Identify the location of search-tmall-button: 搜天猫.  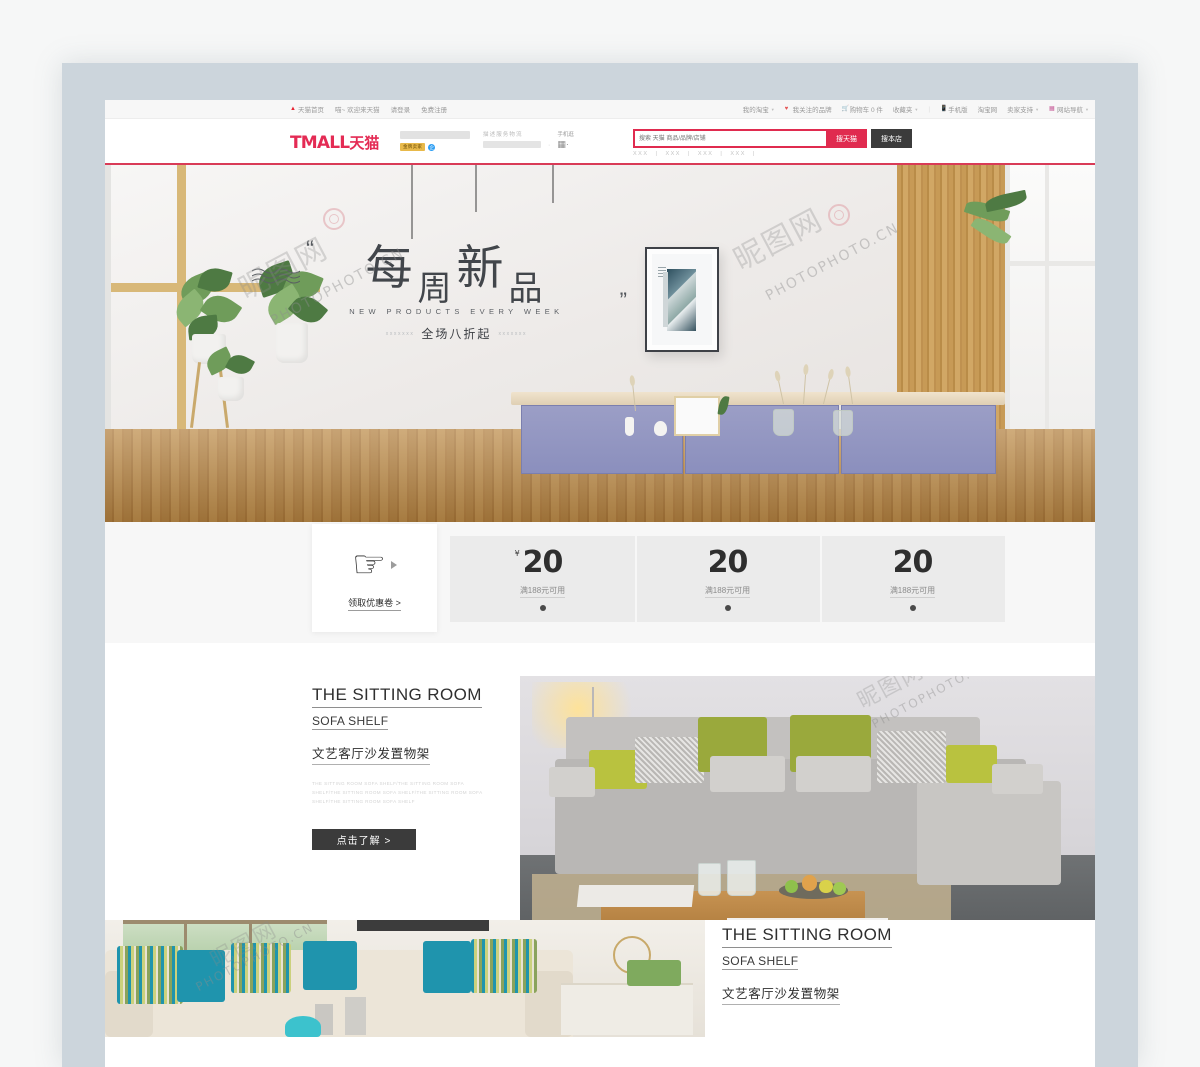
(846, 138).